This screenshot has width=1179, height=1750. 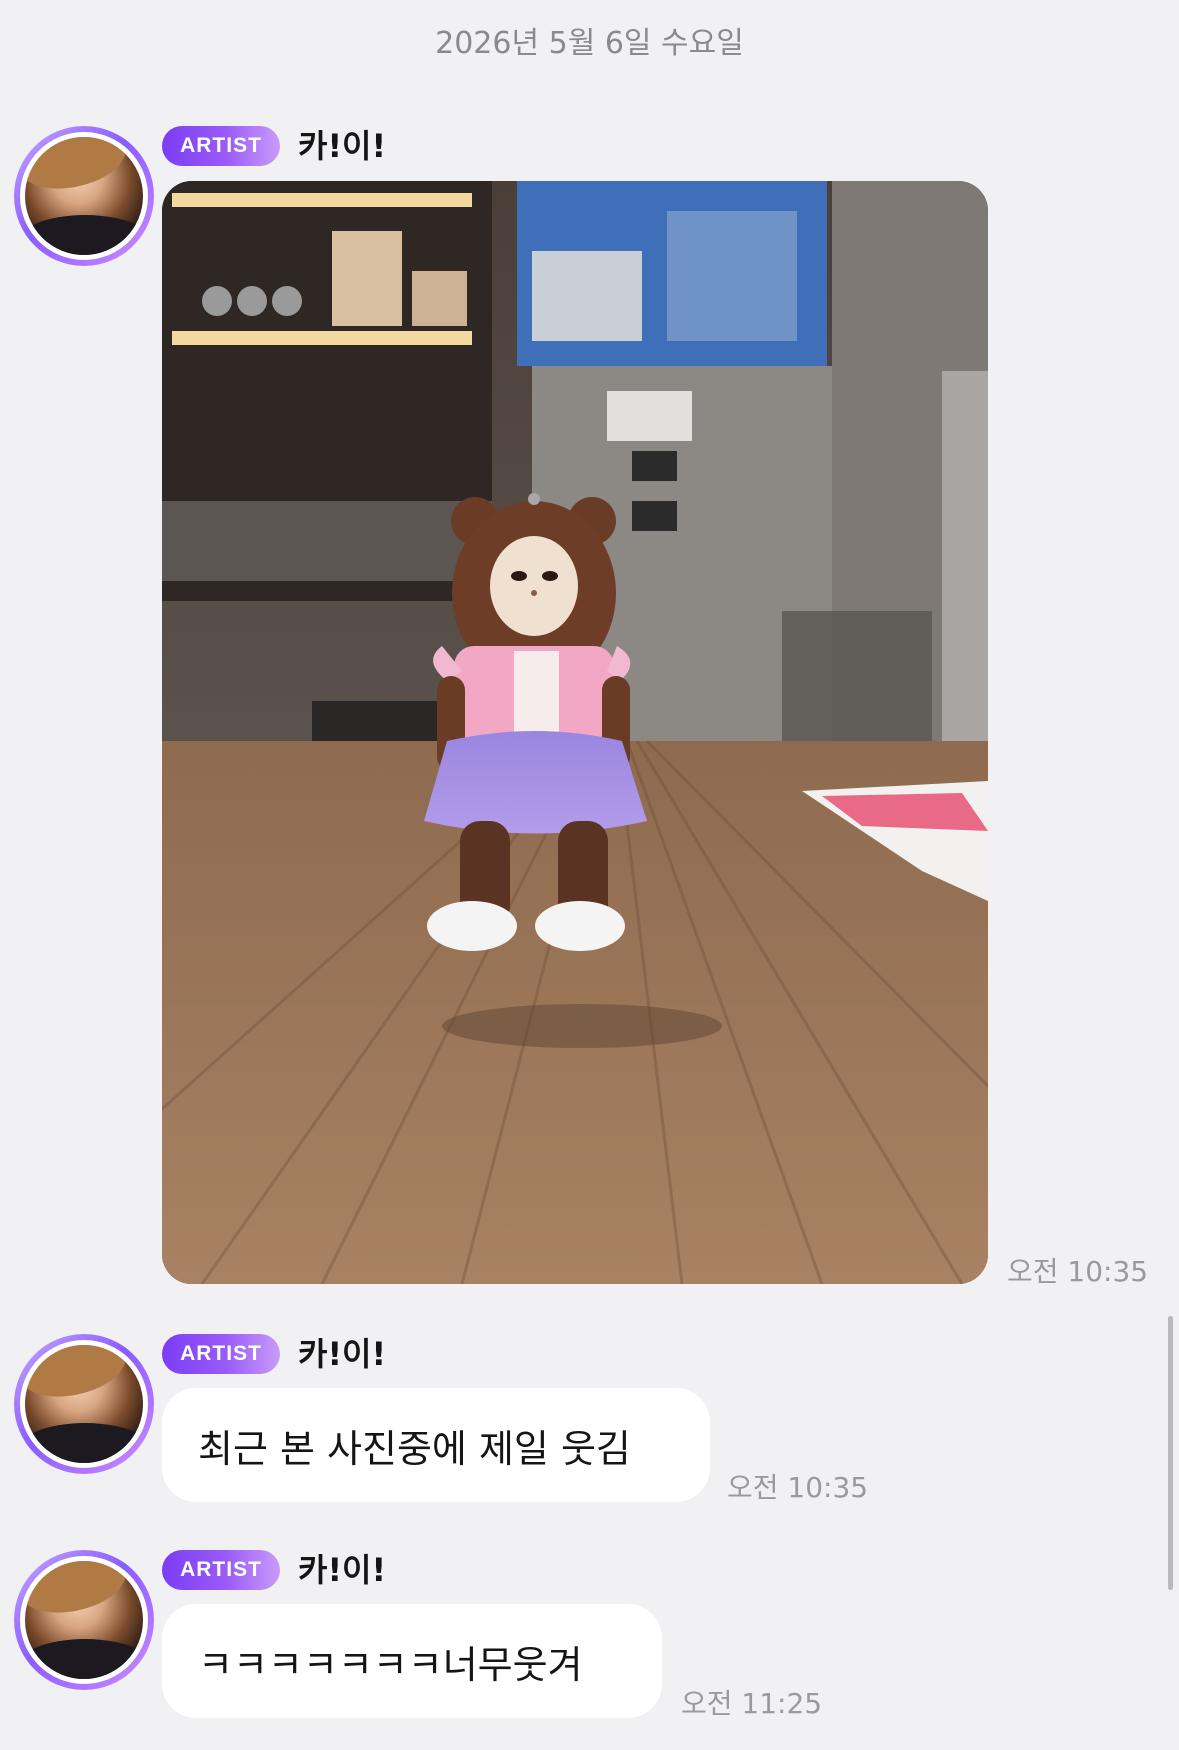 I want to click on date-header: 2026년 5월 6일 수요일, so click(x=589, y=43).